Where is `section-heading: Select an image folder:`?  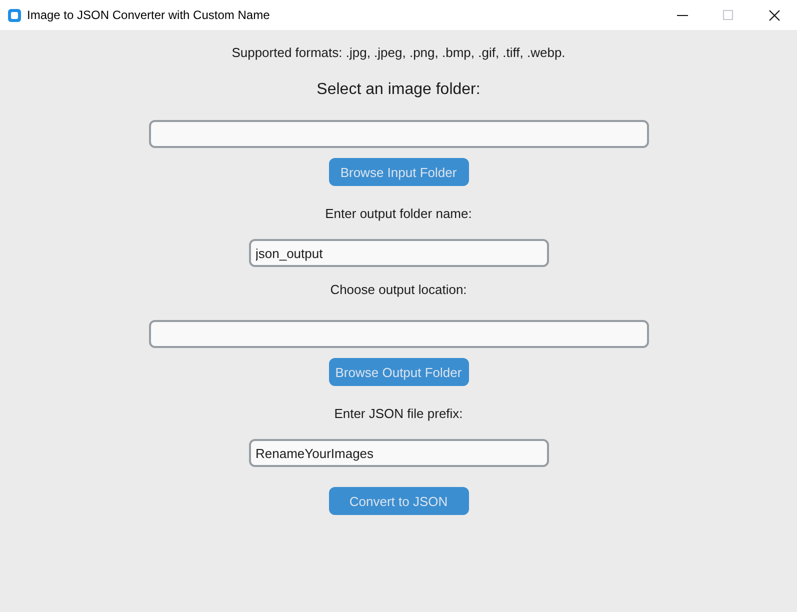
section-heading: Select an image folder: is located at coordinates (398, 90).